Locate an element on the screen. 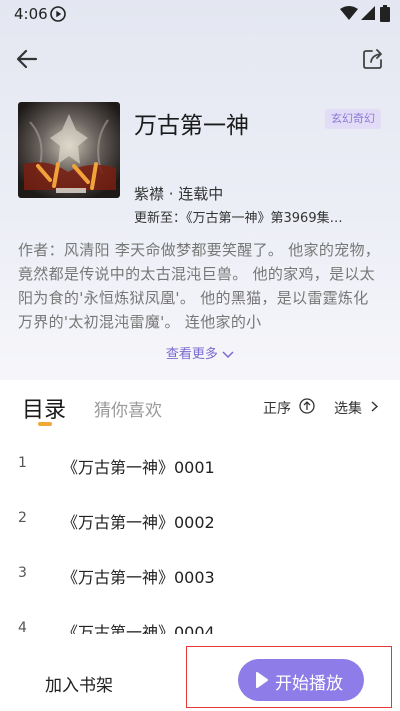  bottom-action-bar: 加入书架 开始播放 is located at coordinates (200, 672).